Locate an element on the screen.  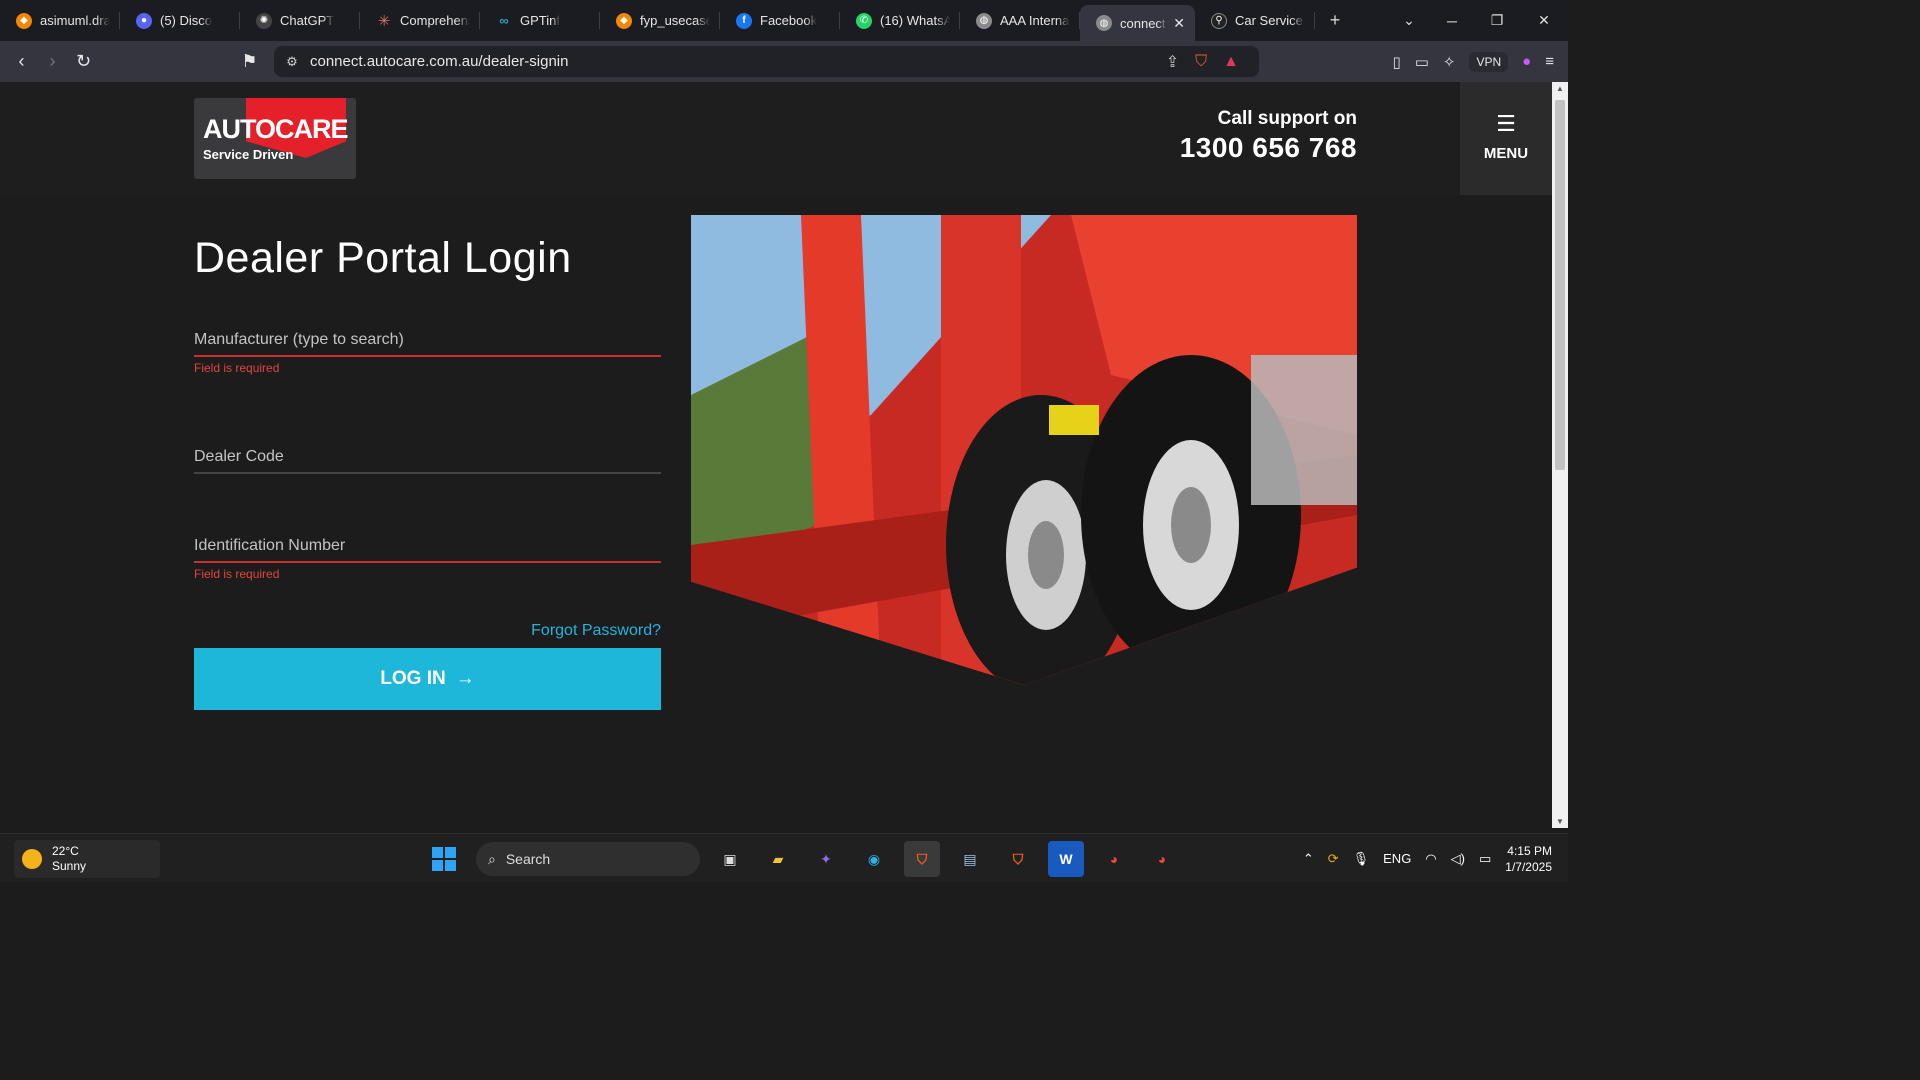
tab-title: Car Service I is located at coordinates (1270, 20).